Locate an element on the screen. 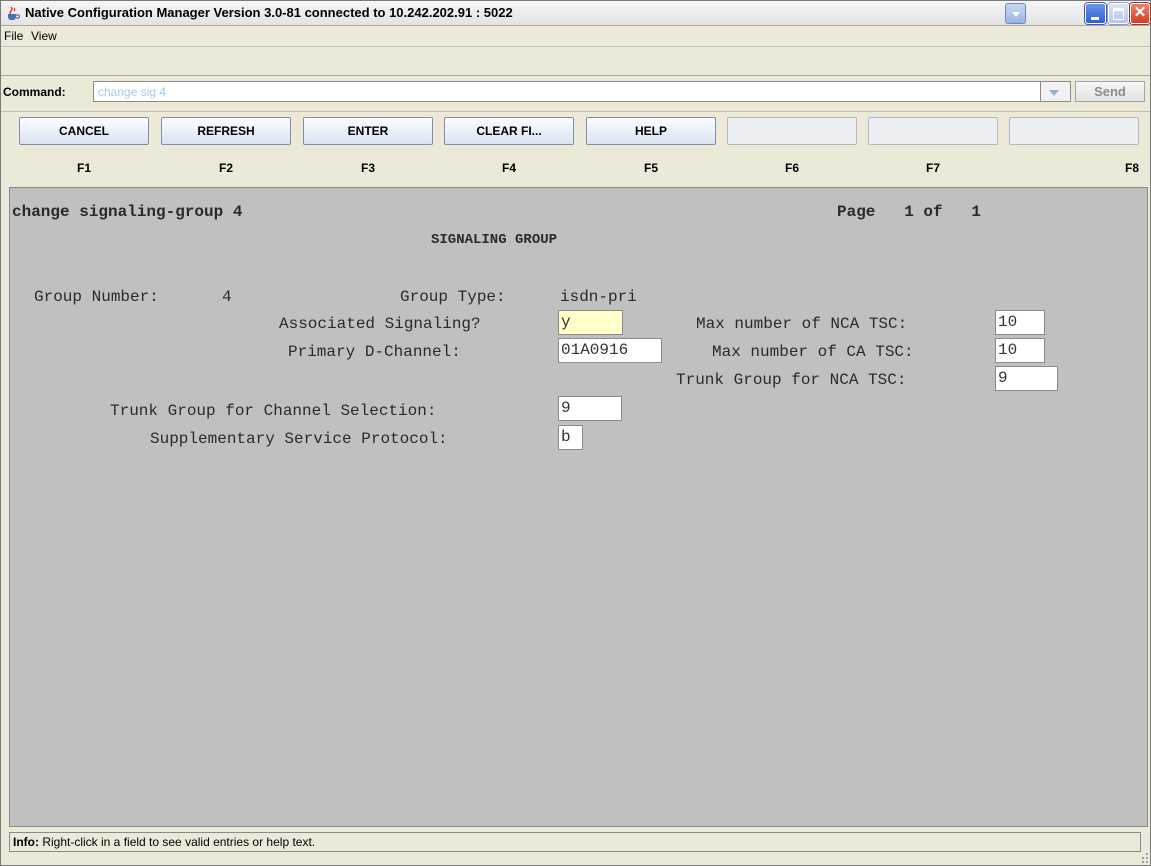  supp-protocol-label: Supplementary Service Protocol: is located at coordinates (299, 439).